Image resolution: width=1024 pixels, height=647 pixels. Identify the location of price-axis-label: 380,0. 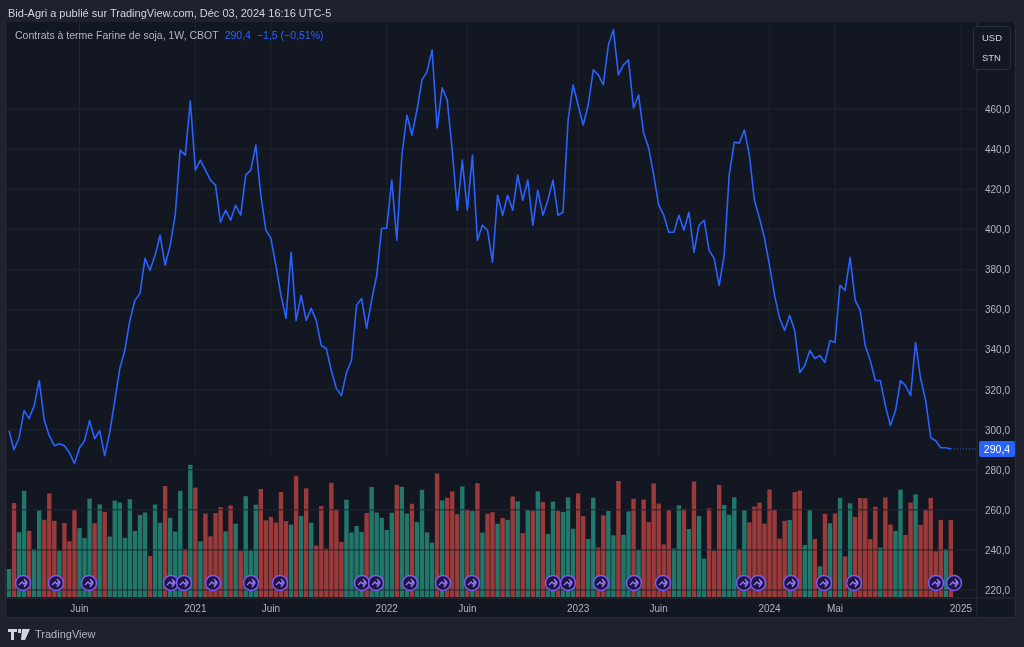
(998, 270).